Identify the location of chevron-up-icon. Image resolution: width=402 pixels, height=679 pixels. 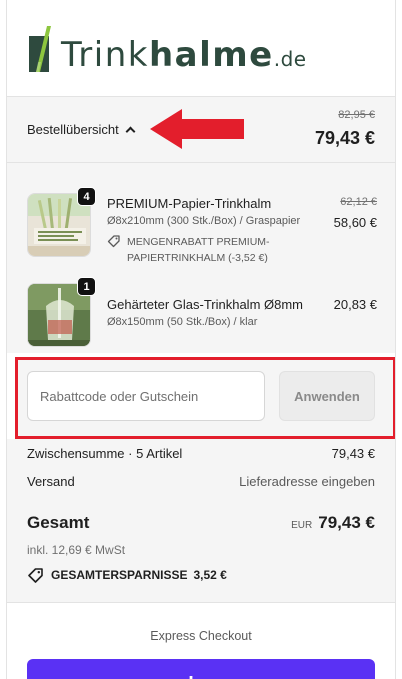
(130, 131).